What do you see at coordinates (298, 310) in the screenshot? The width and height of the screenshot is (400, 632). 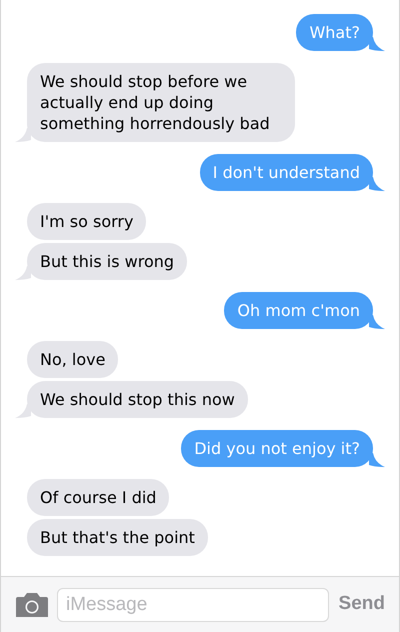 I see `message-bubble: Oh mom c'mon` at bounding box center [298, 310].